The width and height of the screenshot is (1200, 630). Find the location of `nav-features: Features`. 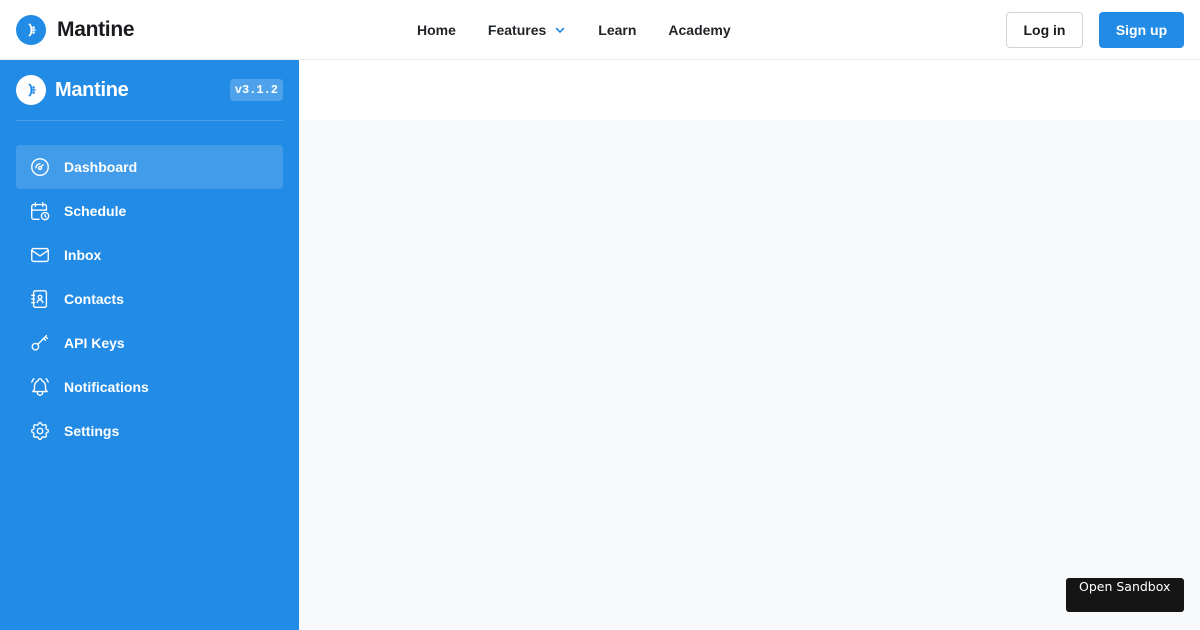

nav-features: Features is located at coordinates (527, 30).